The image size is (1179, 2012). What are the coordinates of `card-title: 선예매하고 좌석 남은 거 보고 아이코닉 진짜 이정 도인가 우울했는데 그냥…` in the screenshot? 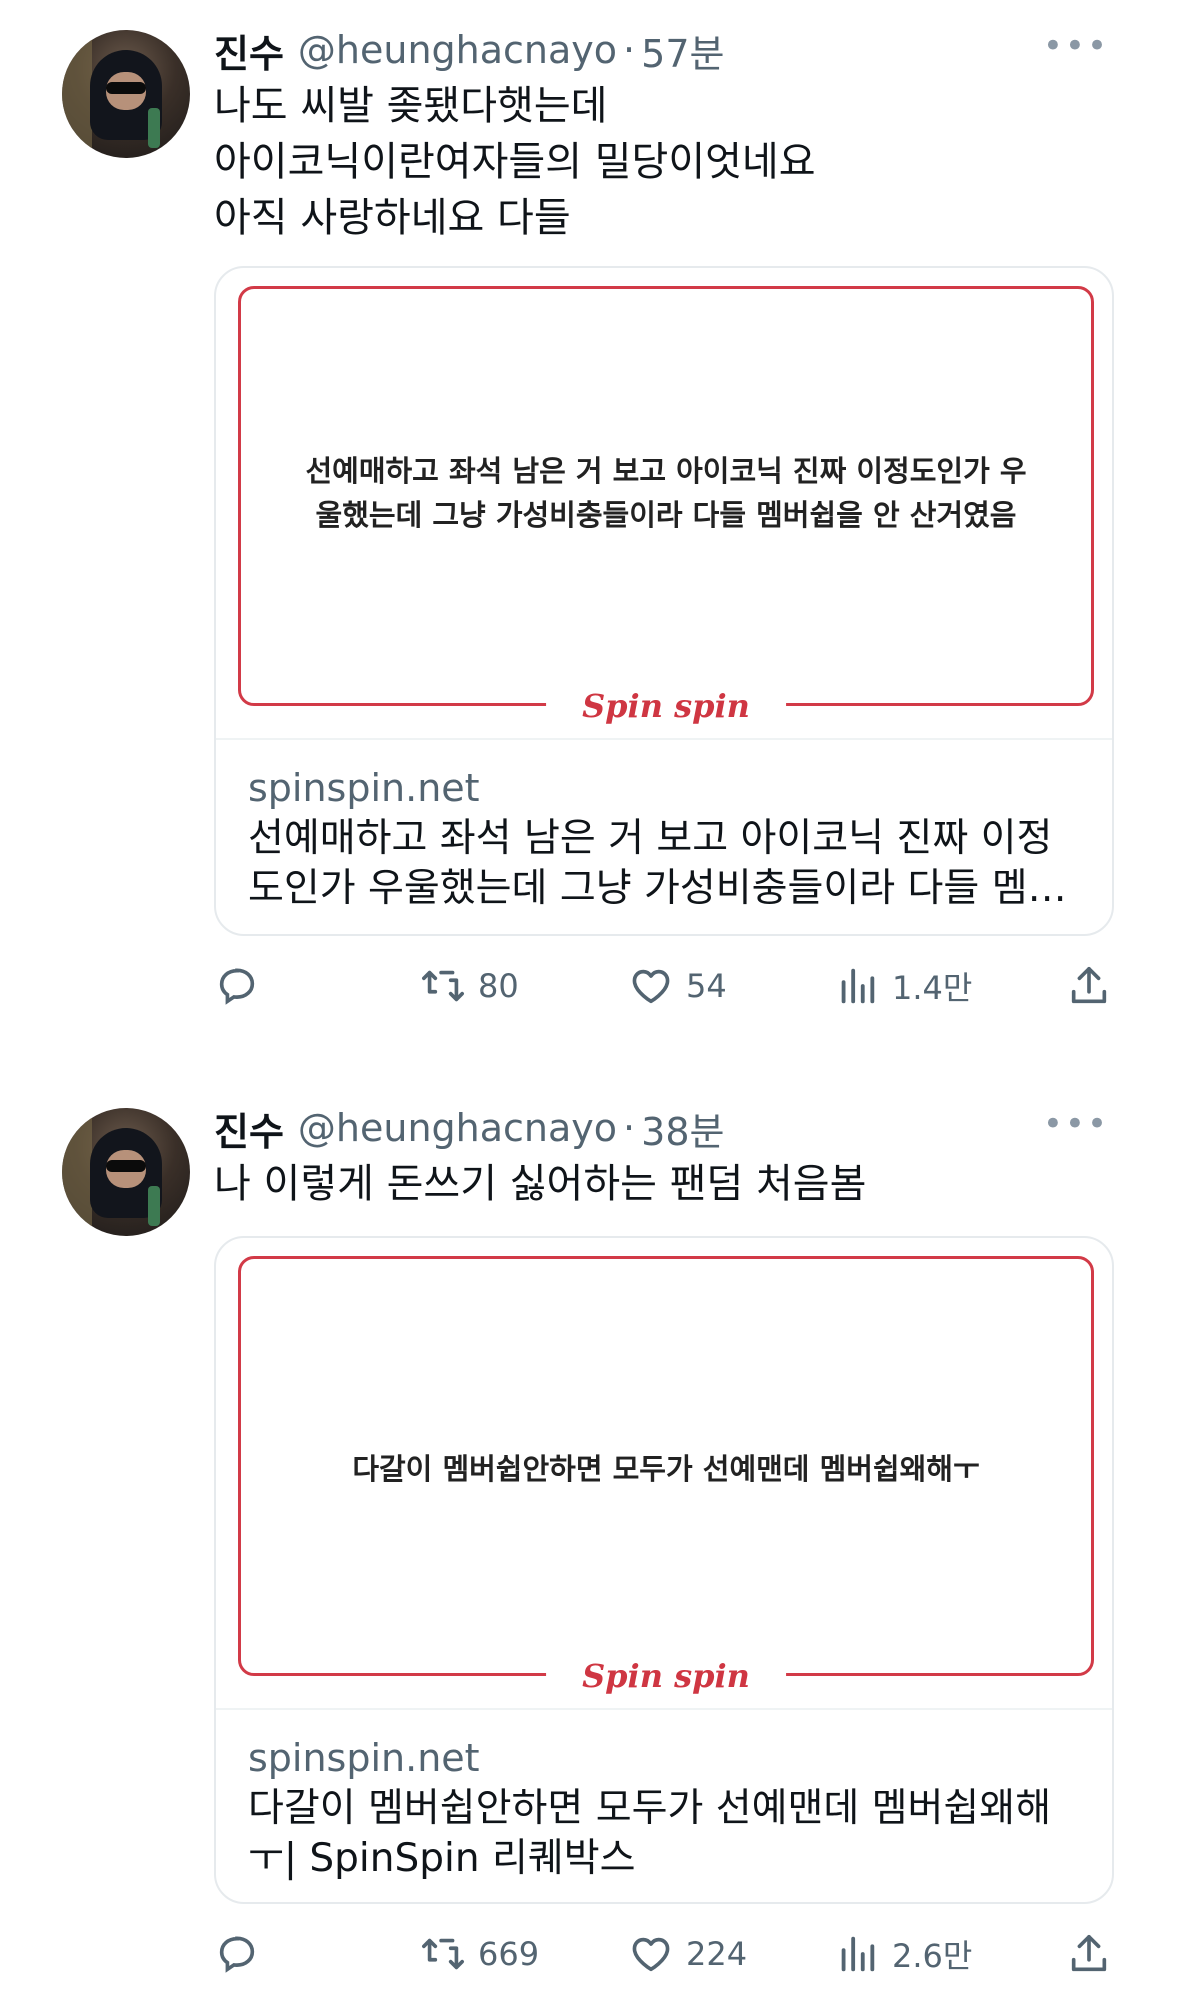 It's located at (664, 864).